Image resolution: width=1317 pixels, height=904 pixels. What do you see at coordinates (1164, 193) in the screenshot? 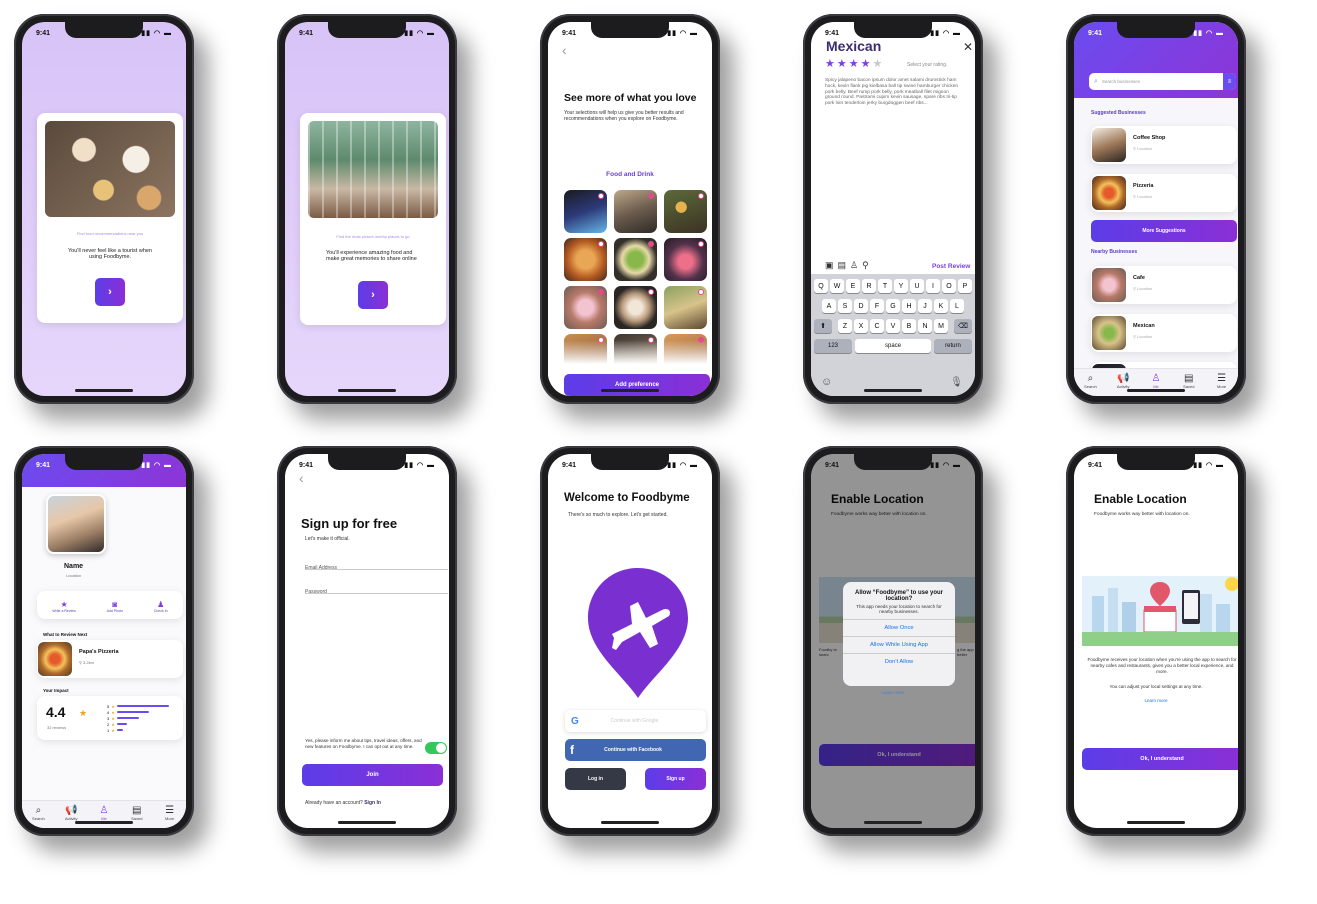
I see `business-card: Pizzeria ⚲ Location` at bounding box center [1164, 193].